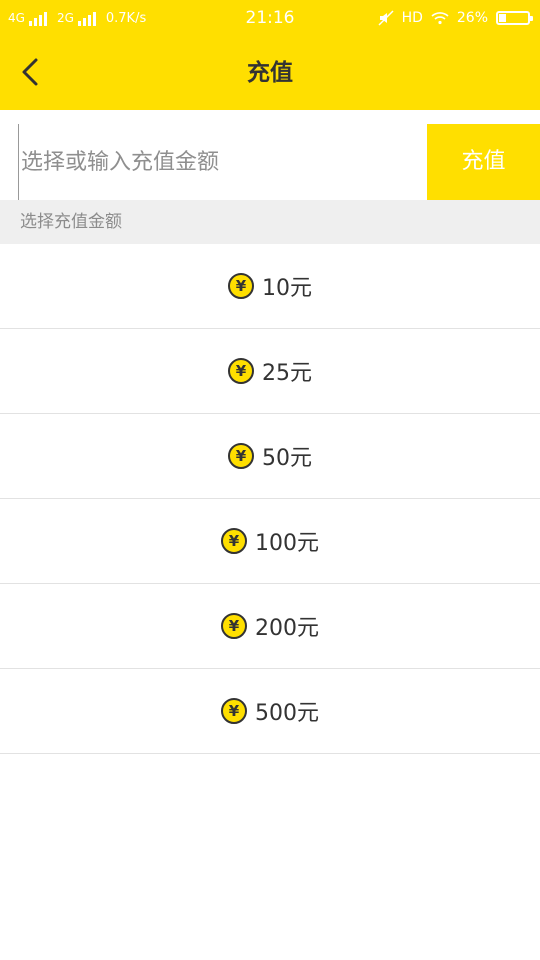 The height and width of the screenshot is (960, 540). What do you see at coordinates (386, 18) in the screenshot?
I see `mute-icon` at bounding box center [386, 18].